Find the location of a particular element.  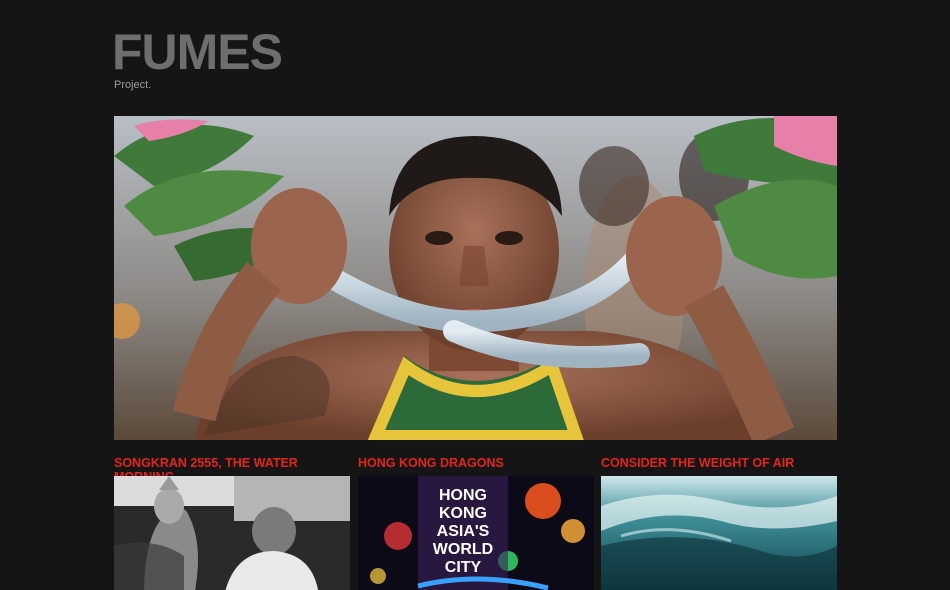

post-thumbnail-ocean is located at coordinates (719, 533).